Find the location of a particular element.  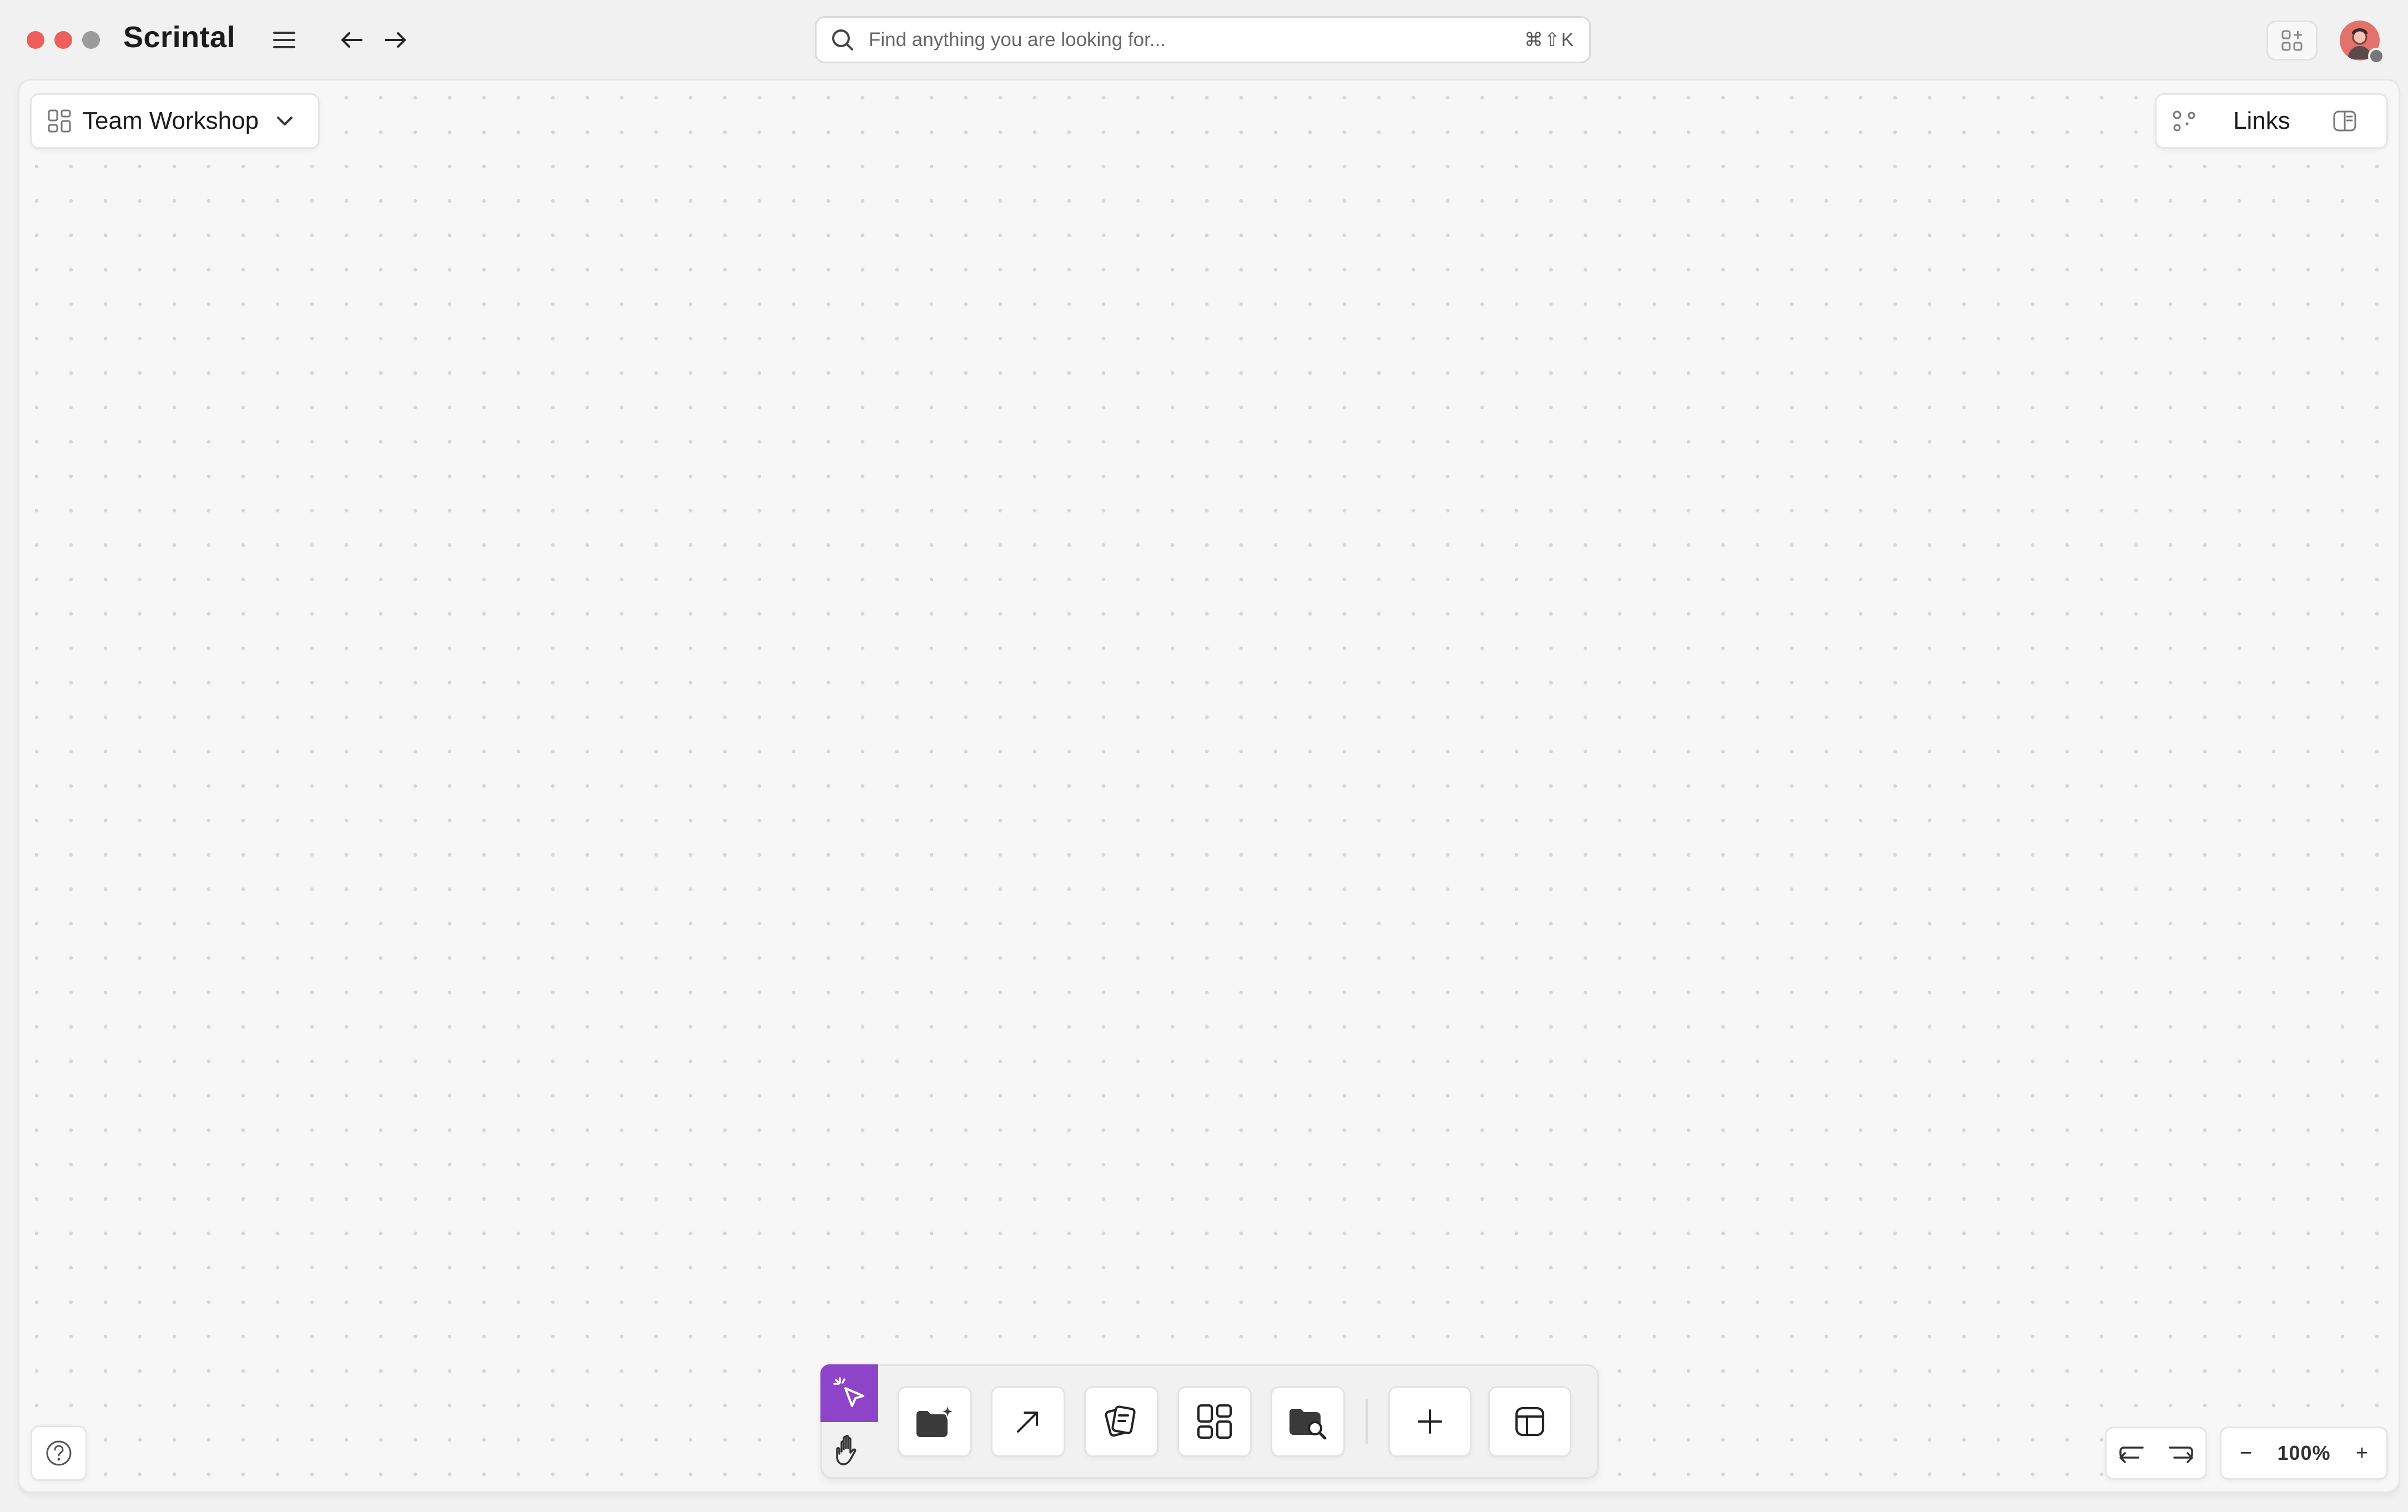

pointer-sparkle-icon is located at coordinates (848, 1392).